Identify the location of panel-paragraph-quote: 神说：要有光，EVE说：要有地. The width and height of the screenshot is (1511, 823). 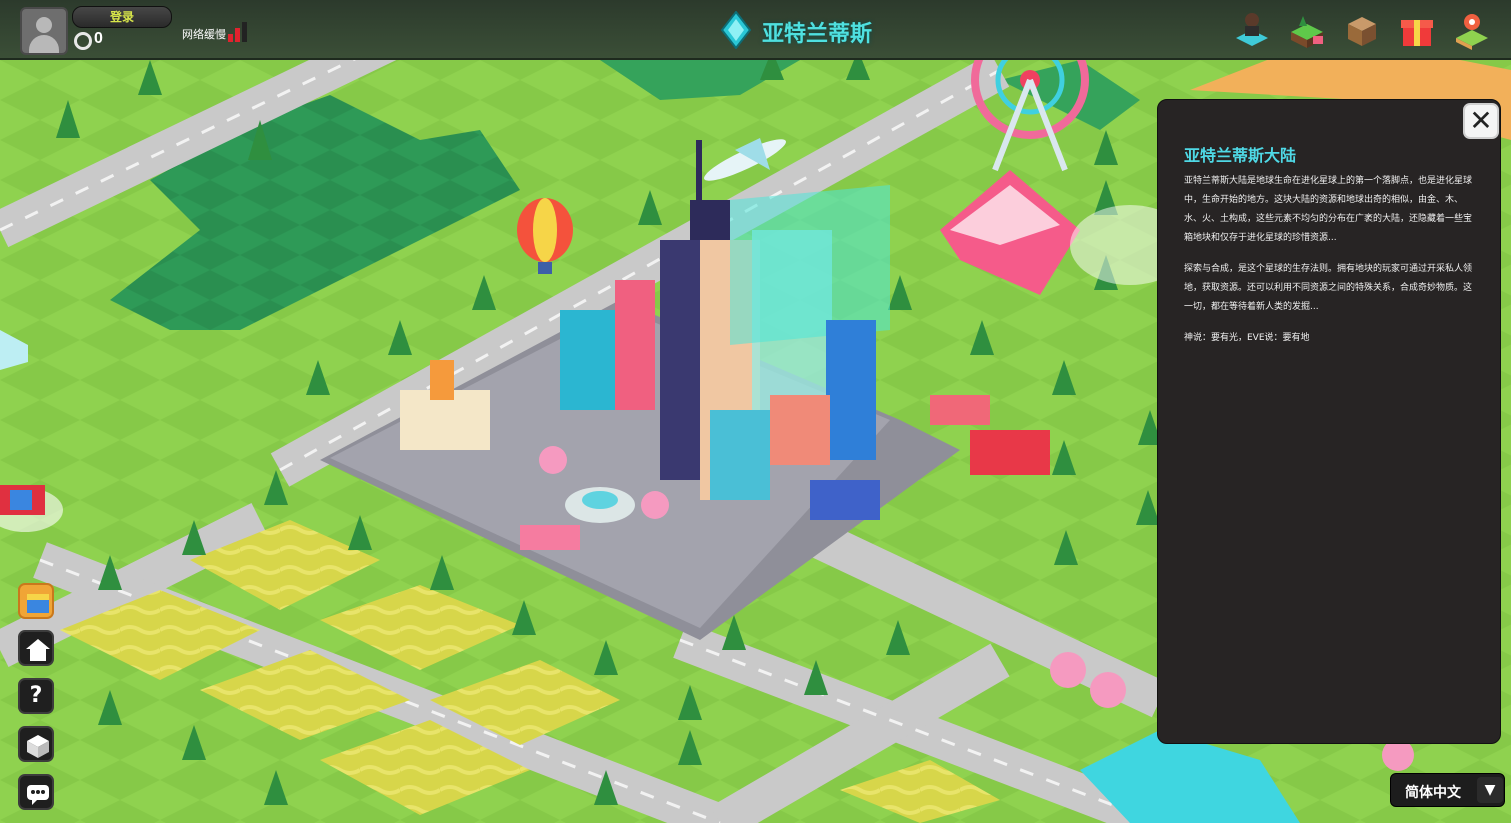
(1247, 338).